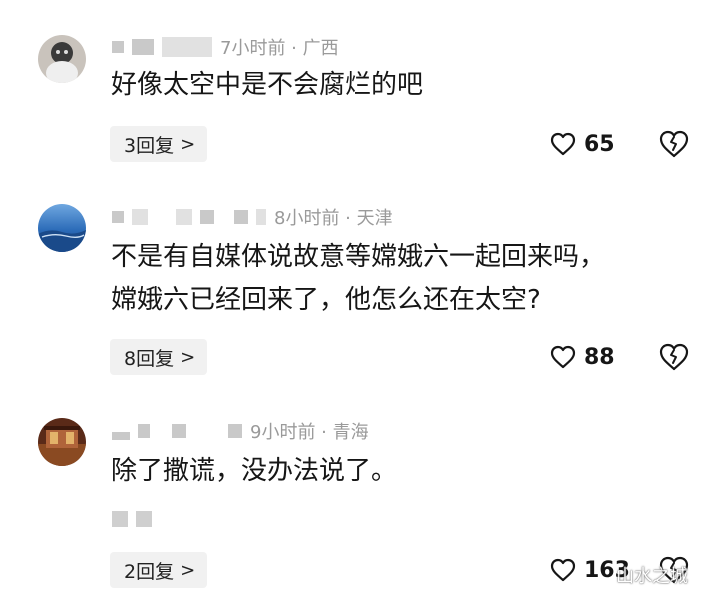 This screenshot has height=602, width=719. What do you see at coordinates (309, 432) in the screenshot?
I see `comment-time-location: 9小时前 · 青海` at bounding box center [309, 432].